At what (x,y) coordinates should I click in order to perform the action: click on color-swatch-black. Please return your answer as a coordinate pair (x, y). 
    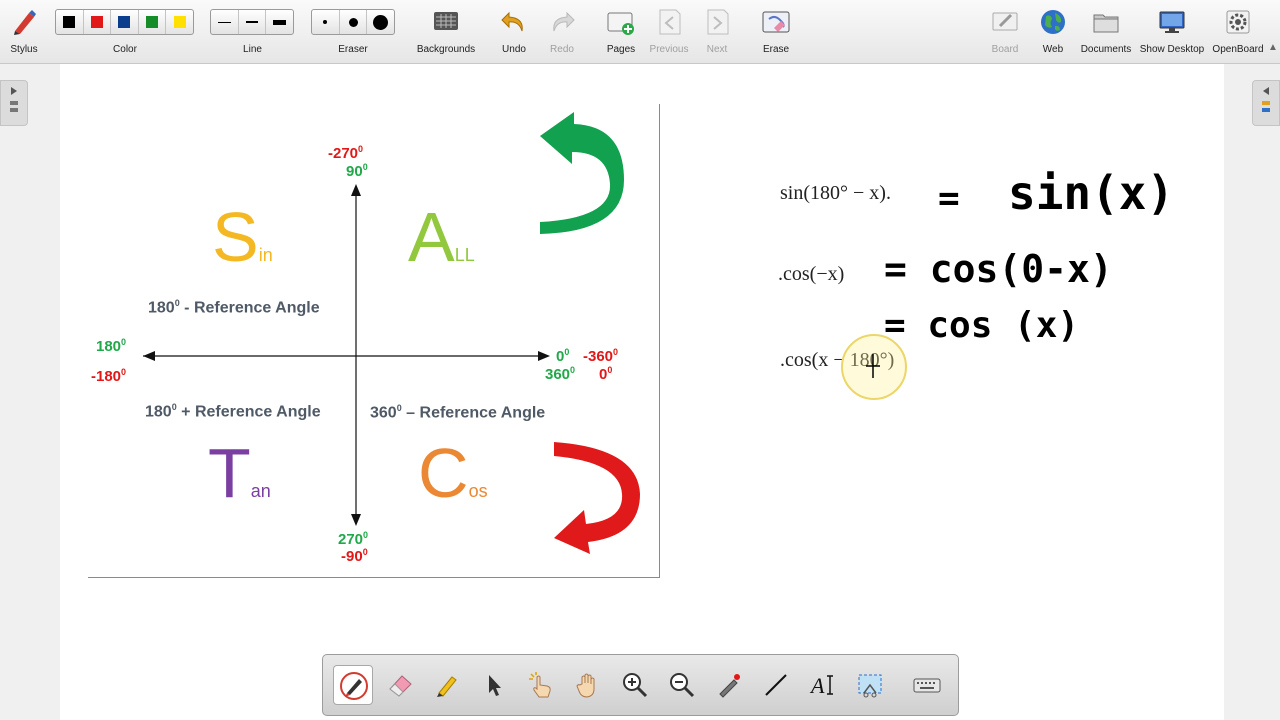
    Looking at the image, I should click on (70, 22).